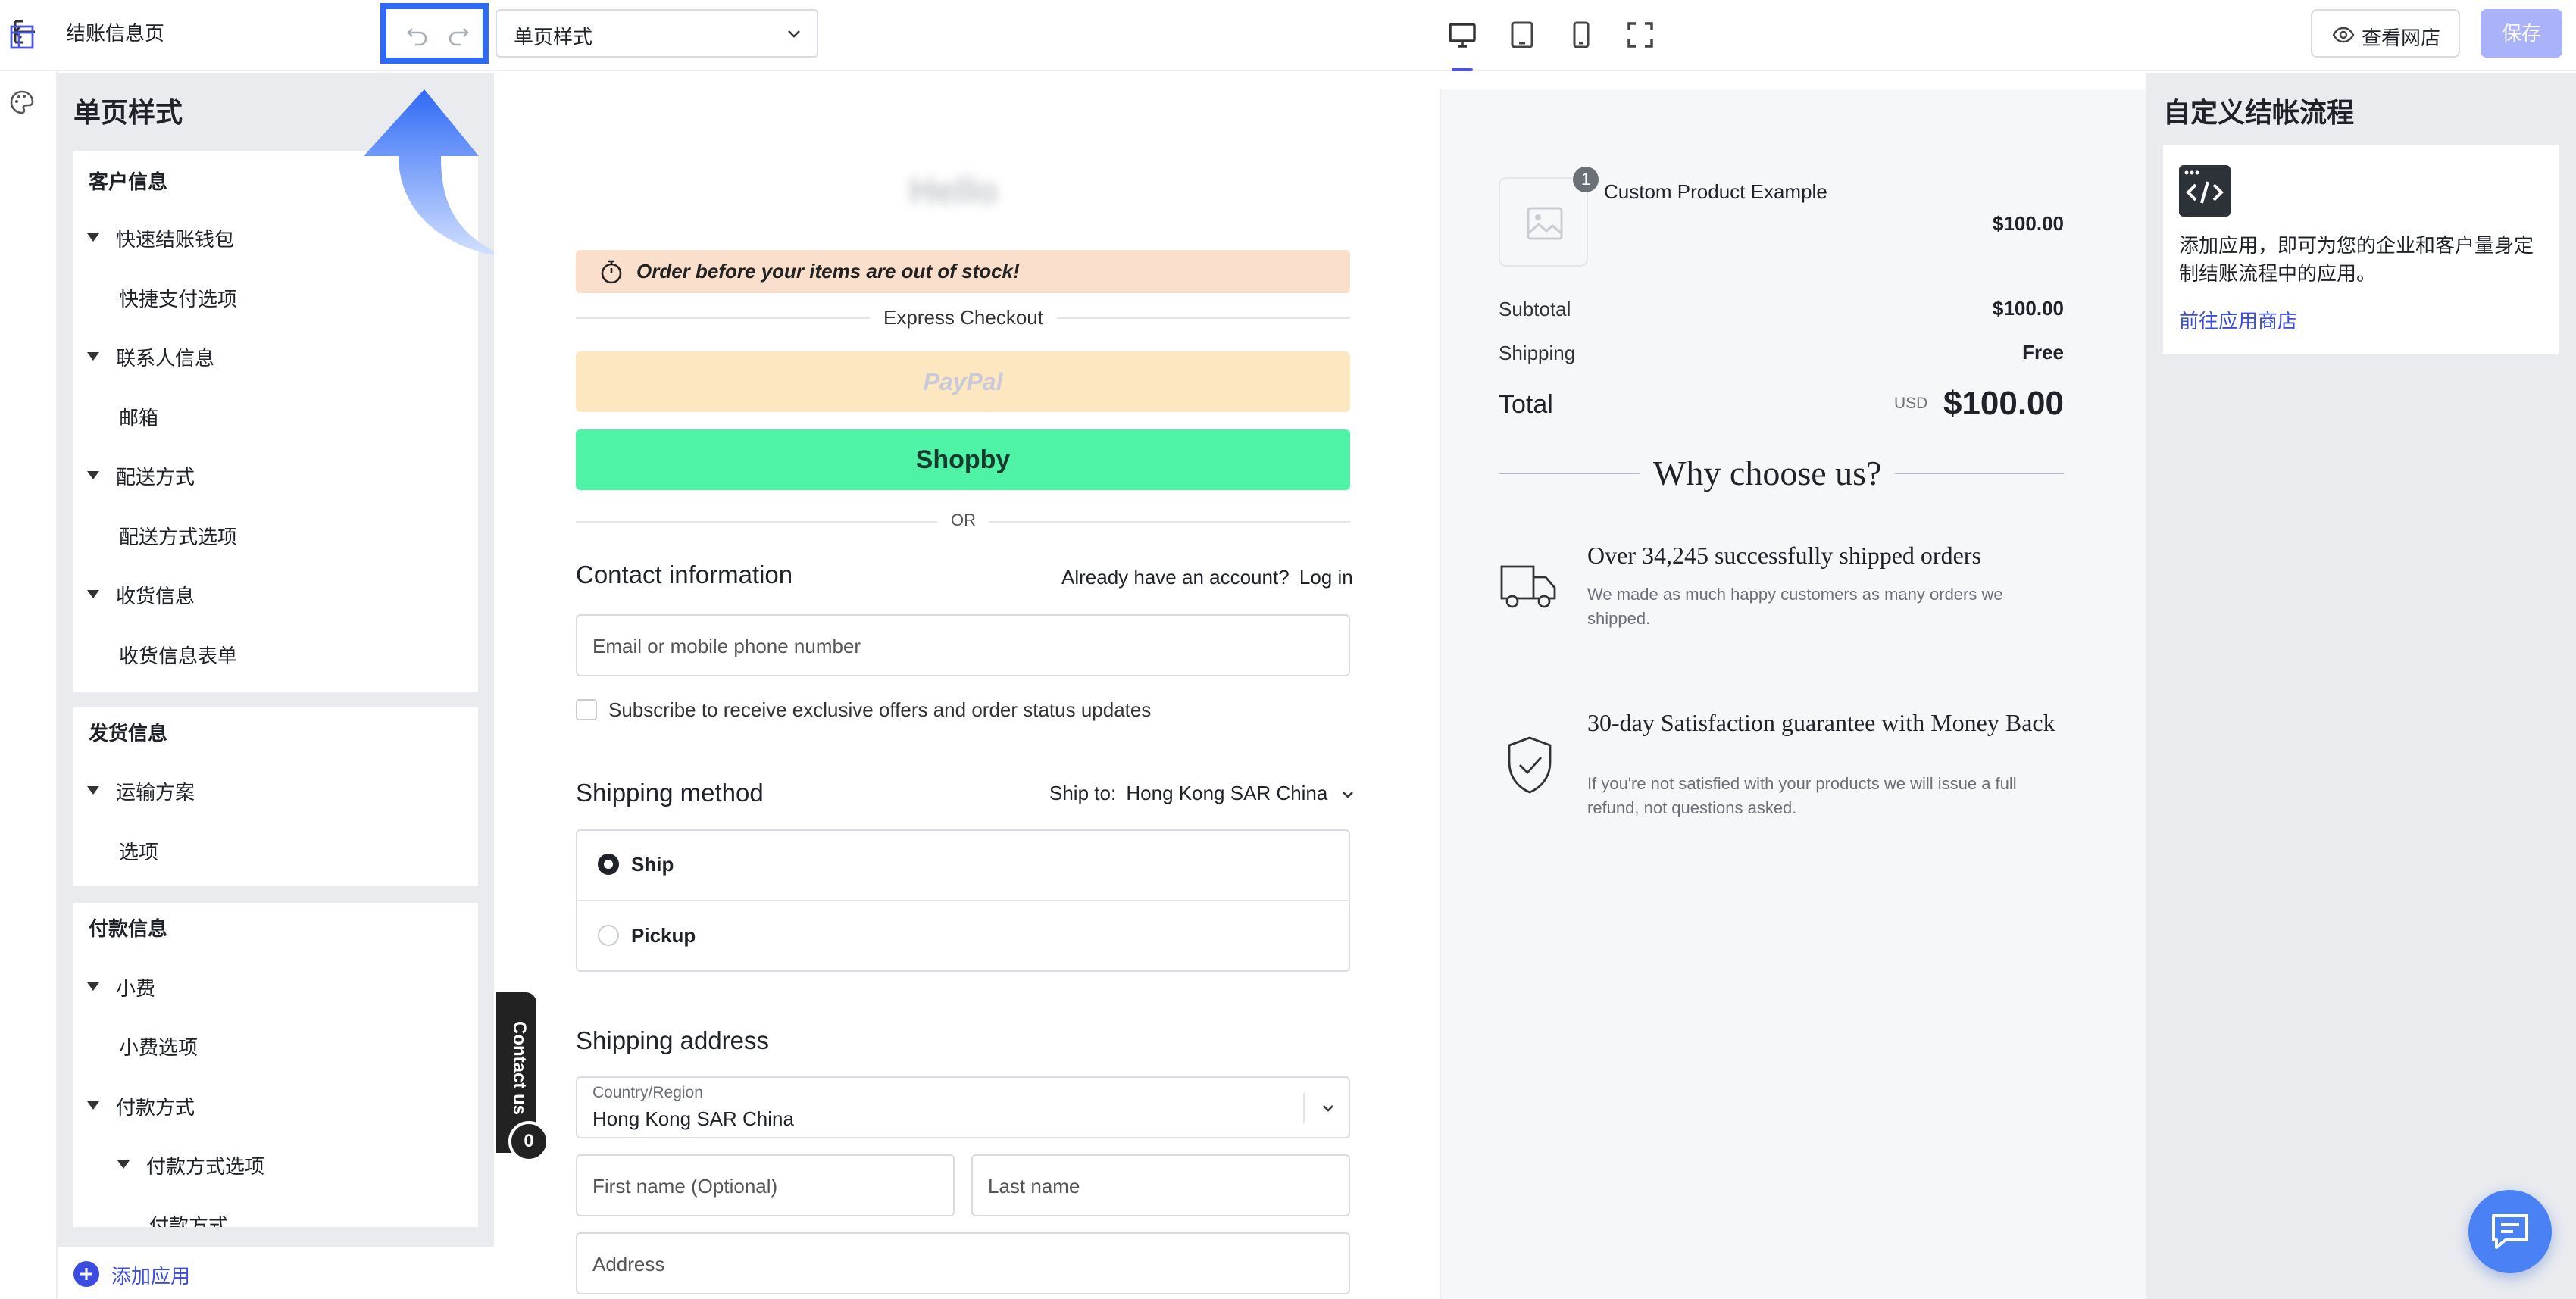 The height and width of the screenshot is (1299, 2576). I want to click on chat-button, so click(2510, 1231).